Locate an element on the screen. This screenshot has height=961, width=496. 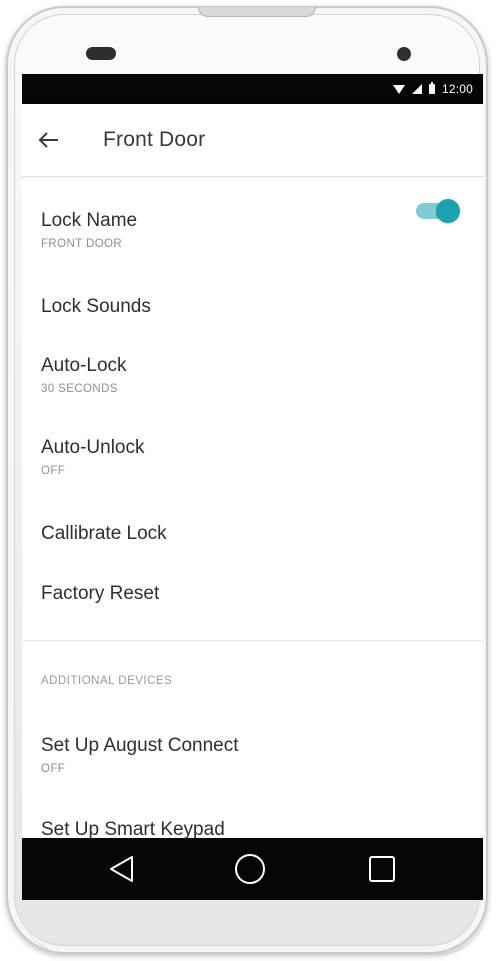
setting-title: Auto-Lock is located at coordinates (84, 365).